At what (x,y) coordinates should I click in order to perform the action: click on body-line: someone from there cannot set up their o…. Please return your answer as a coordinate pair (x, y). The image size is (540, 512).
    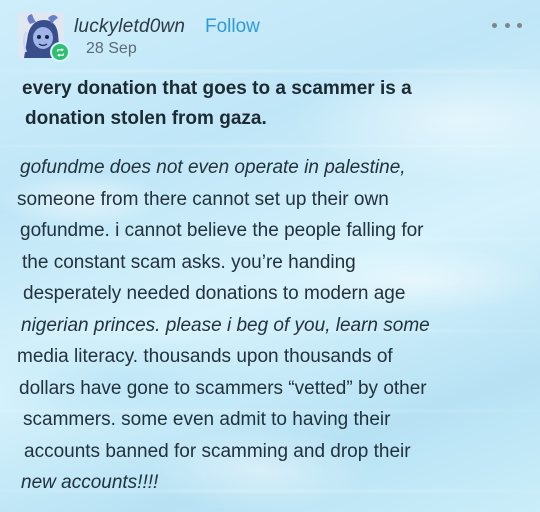
    Looking at the image, I should click on (203, 199).